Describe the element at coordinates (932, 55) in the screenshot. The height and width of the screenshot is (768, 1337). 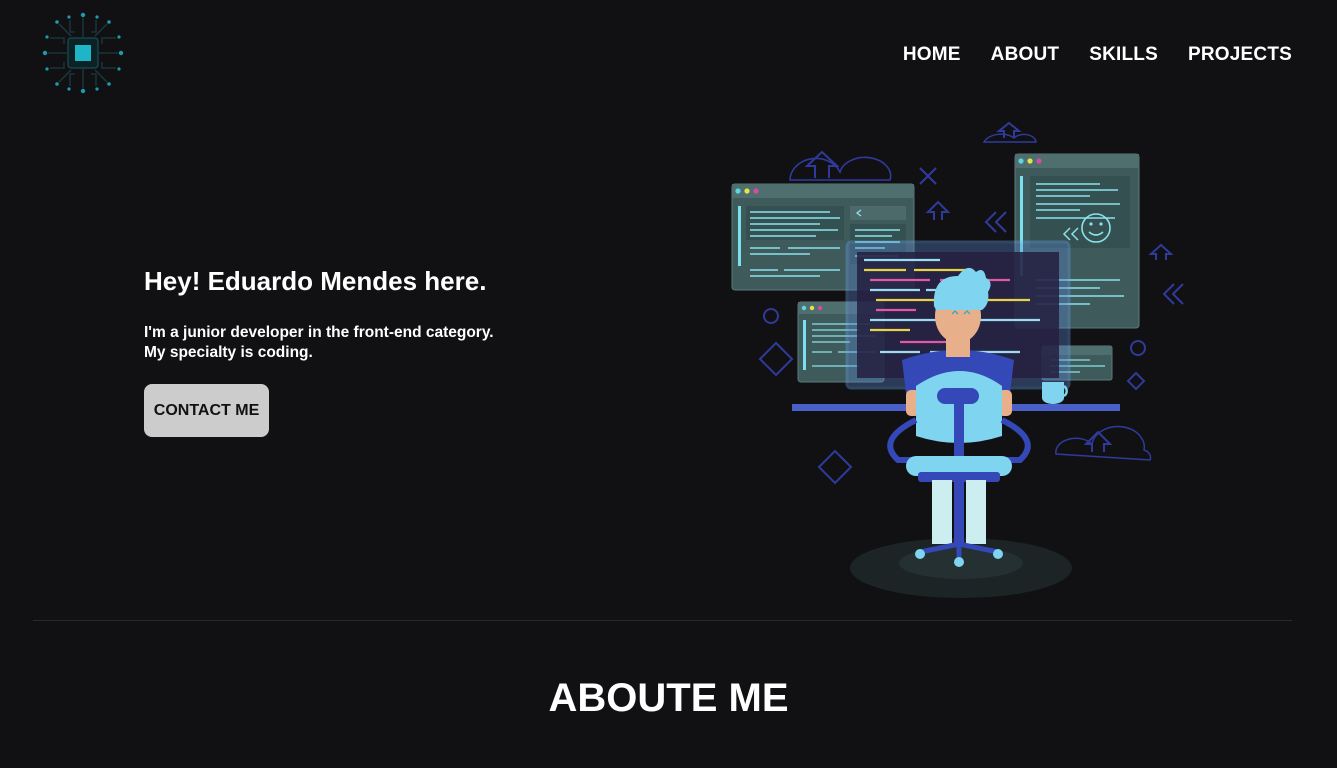
I see `nav-home-link: HOME` at that location.